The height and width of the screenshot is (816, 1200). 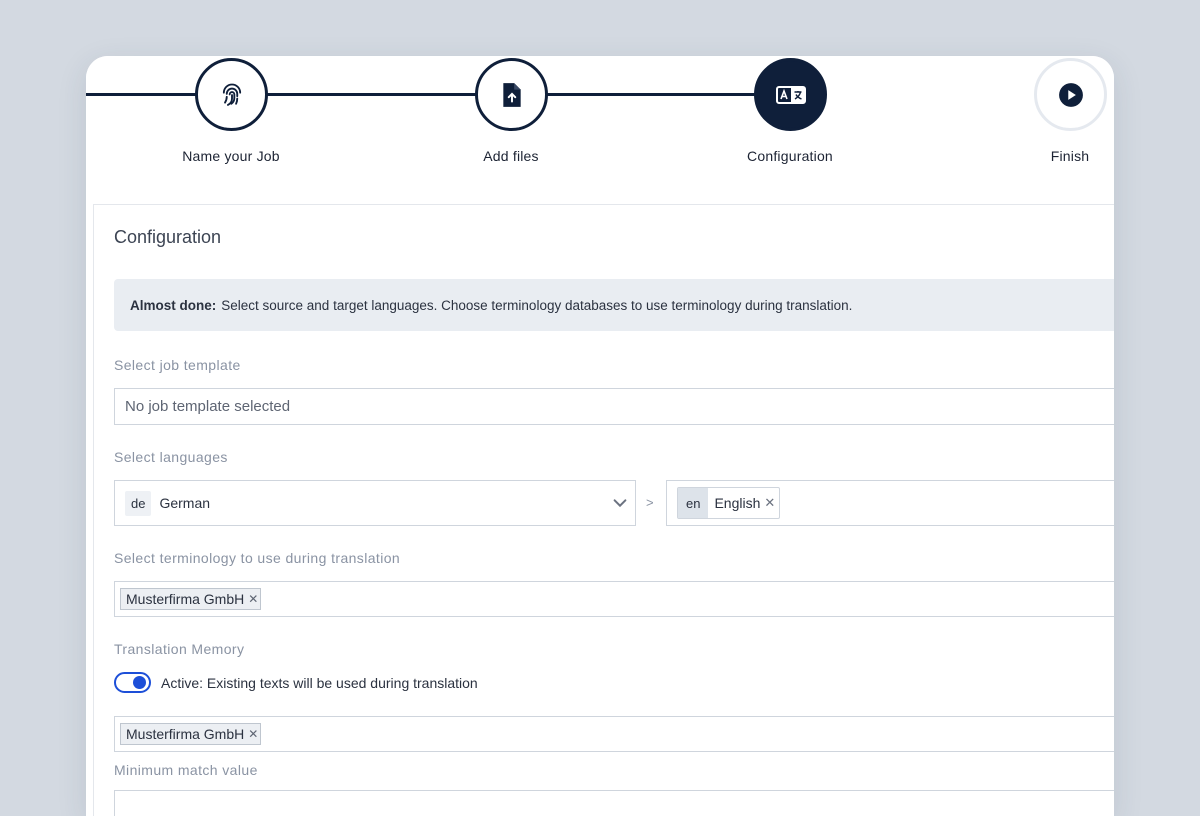 I want to click on step-label: Configuration, so click(x=790, y=156).